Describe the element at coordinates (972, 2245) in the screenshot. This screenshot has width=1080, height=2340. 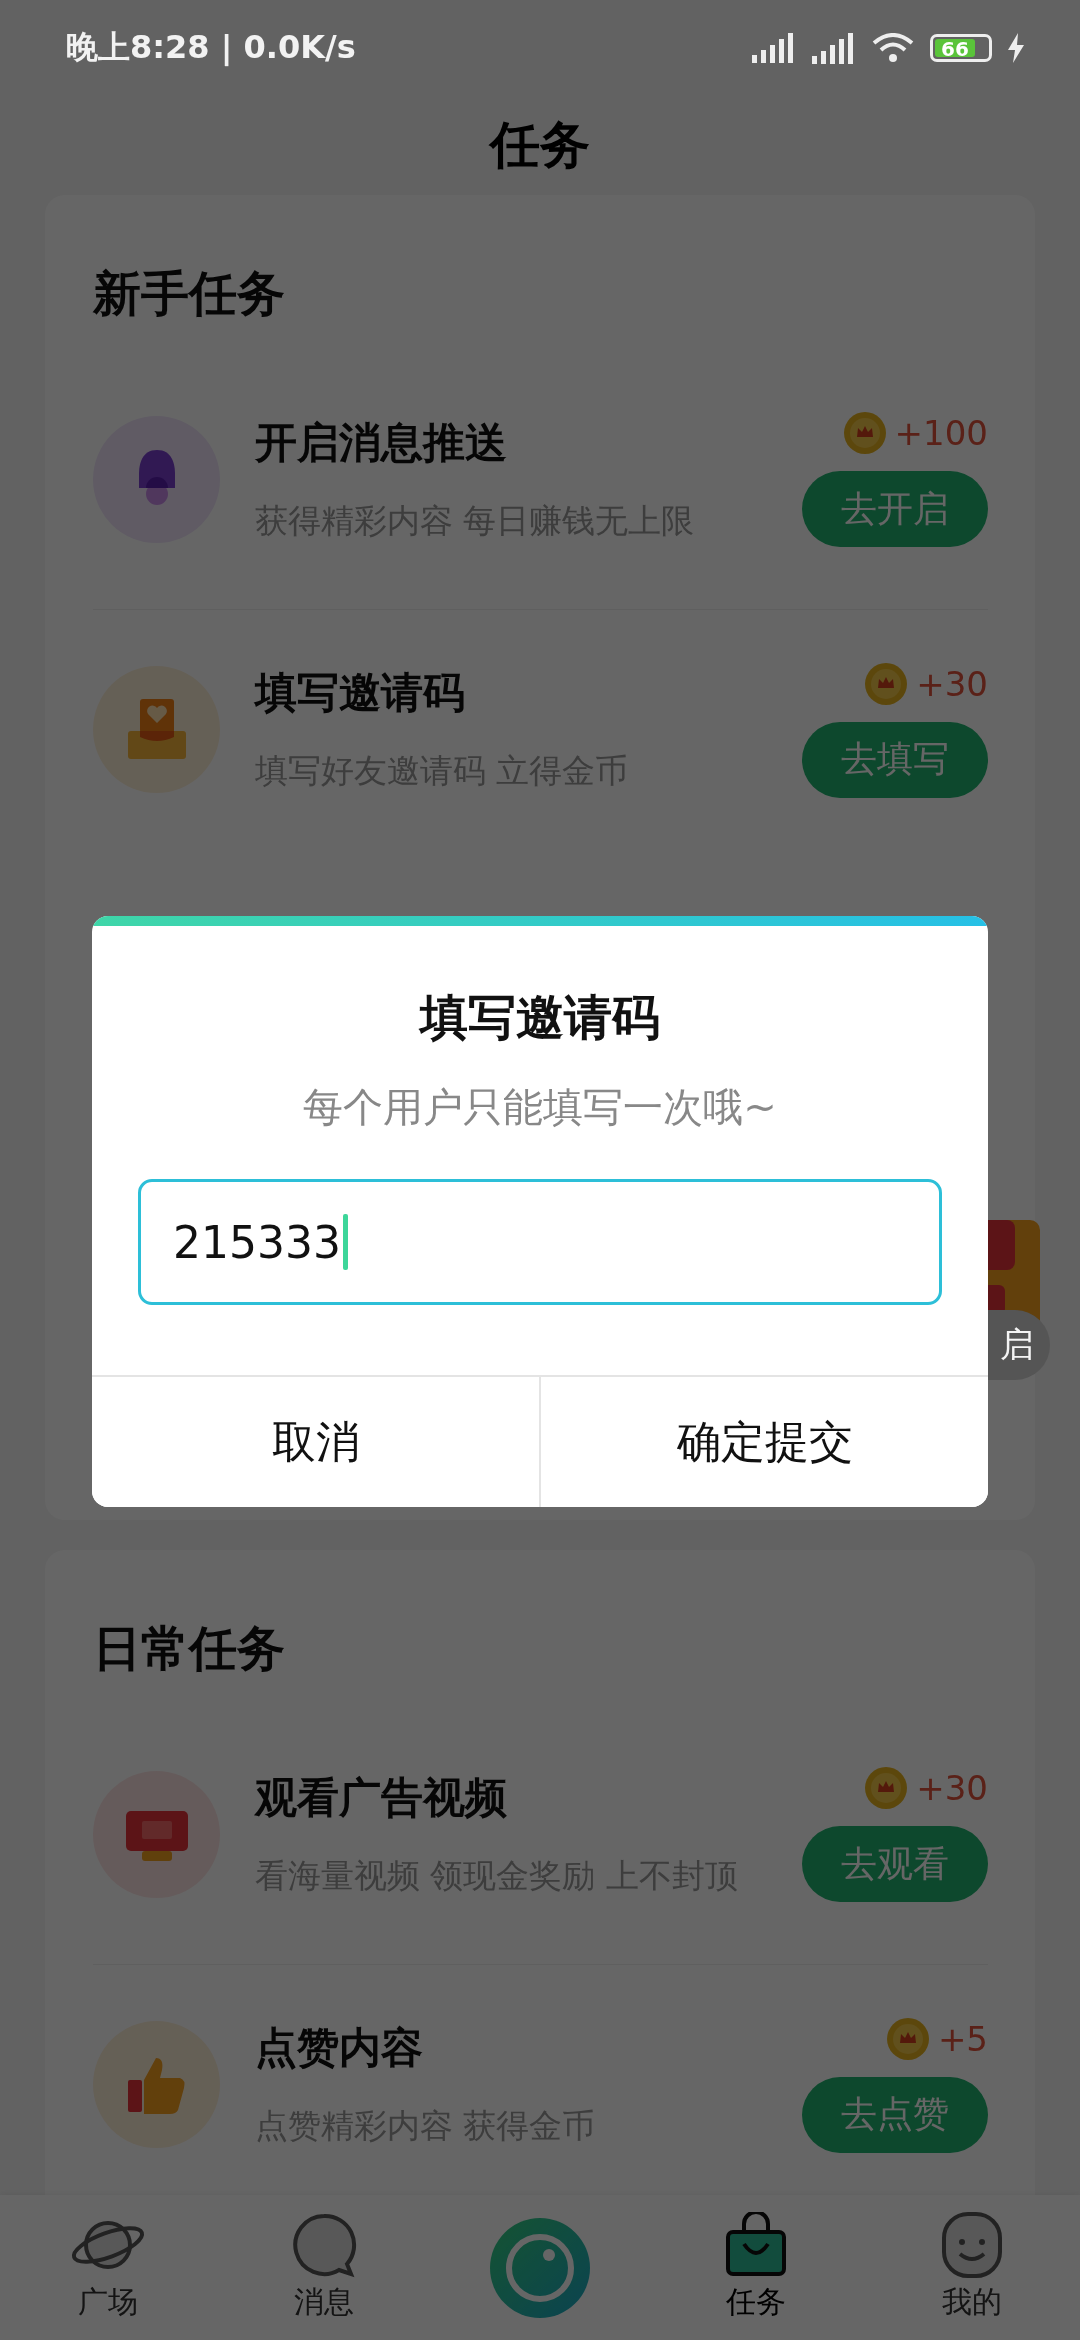
I see `smiley-face-icon` at that location.